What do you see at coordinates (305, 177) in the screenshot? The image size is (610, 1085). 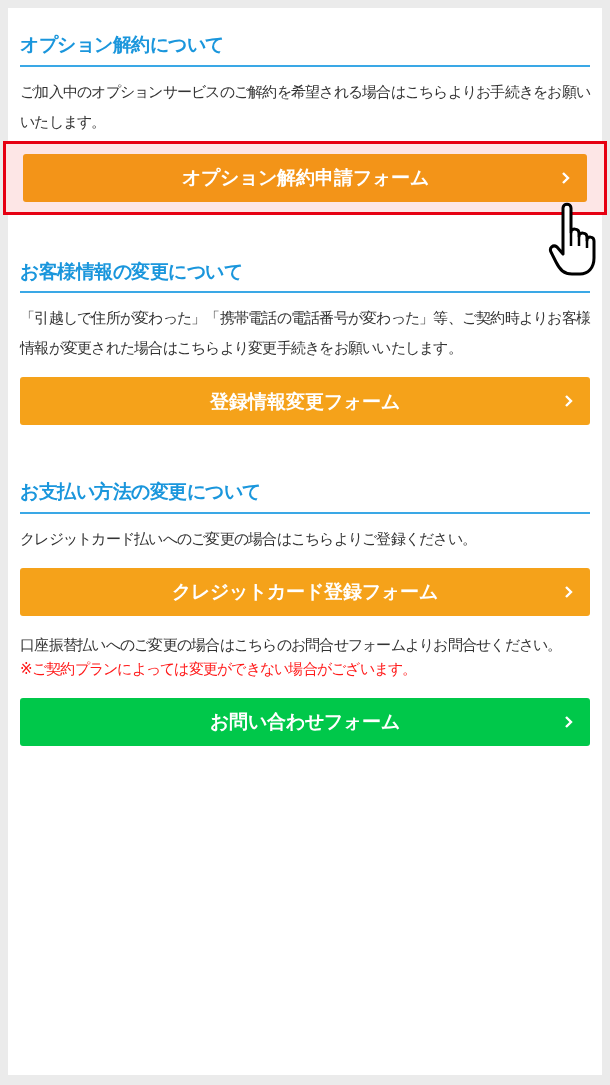 I see `form-button: オプション解約申請フォーム` at bounding box center [305, 177].